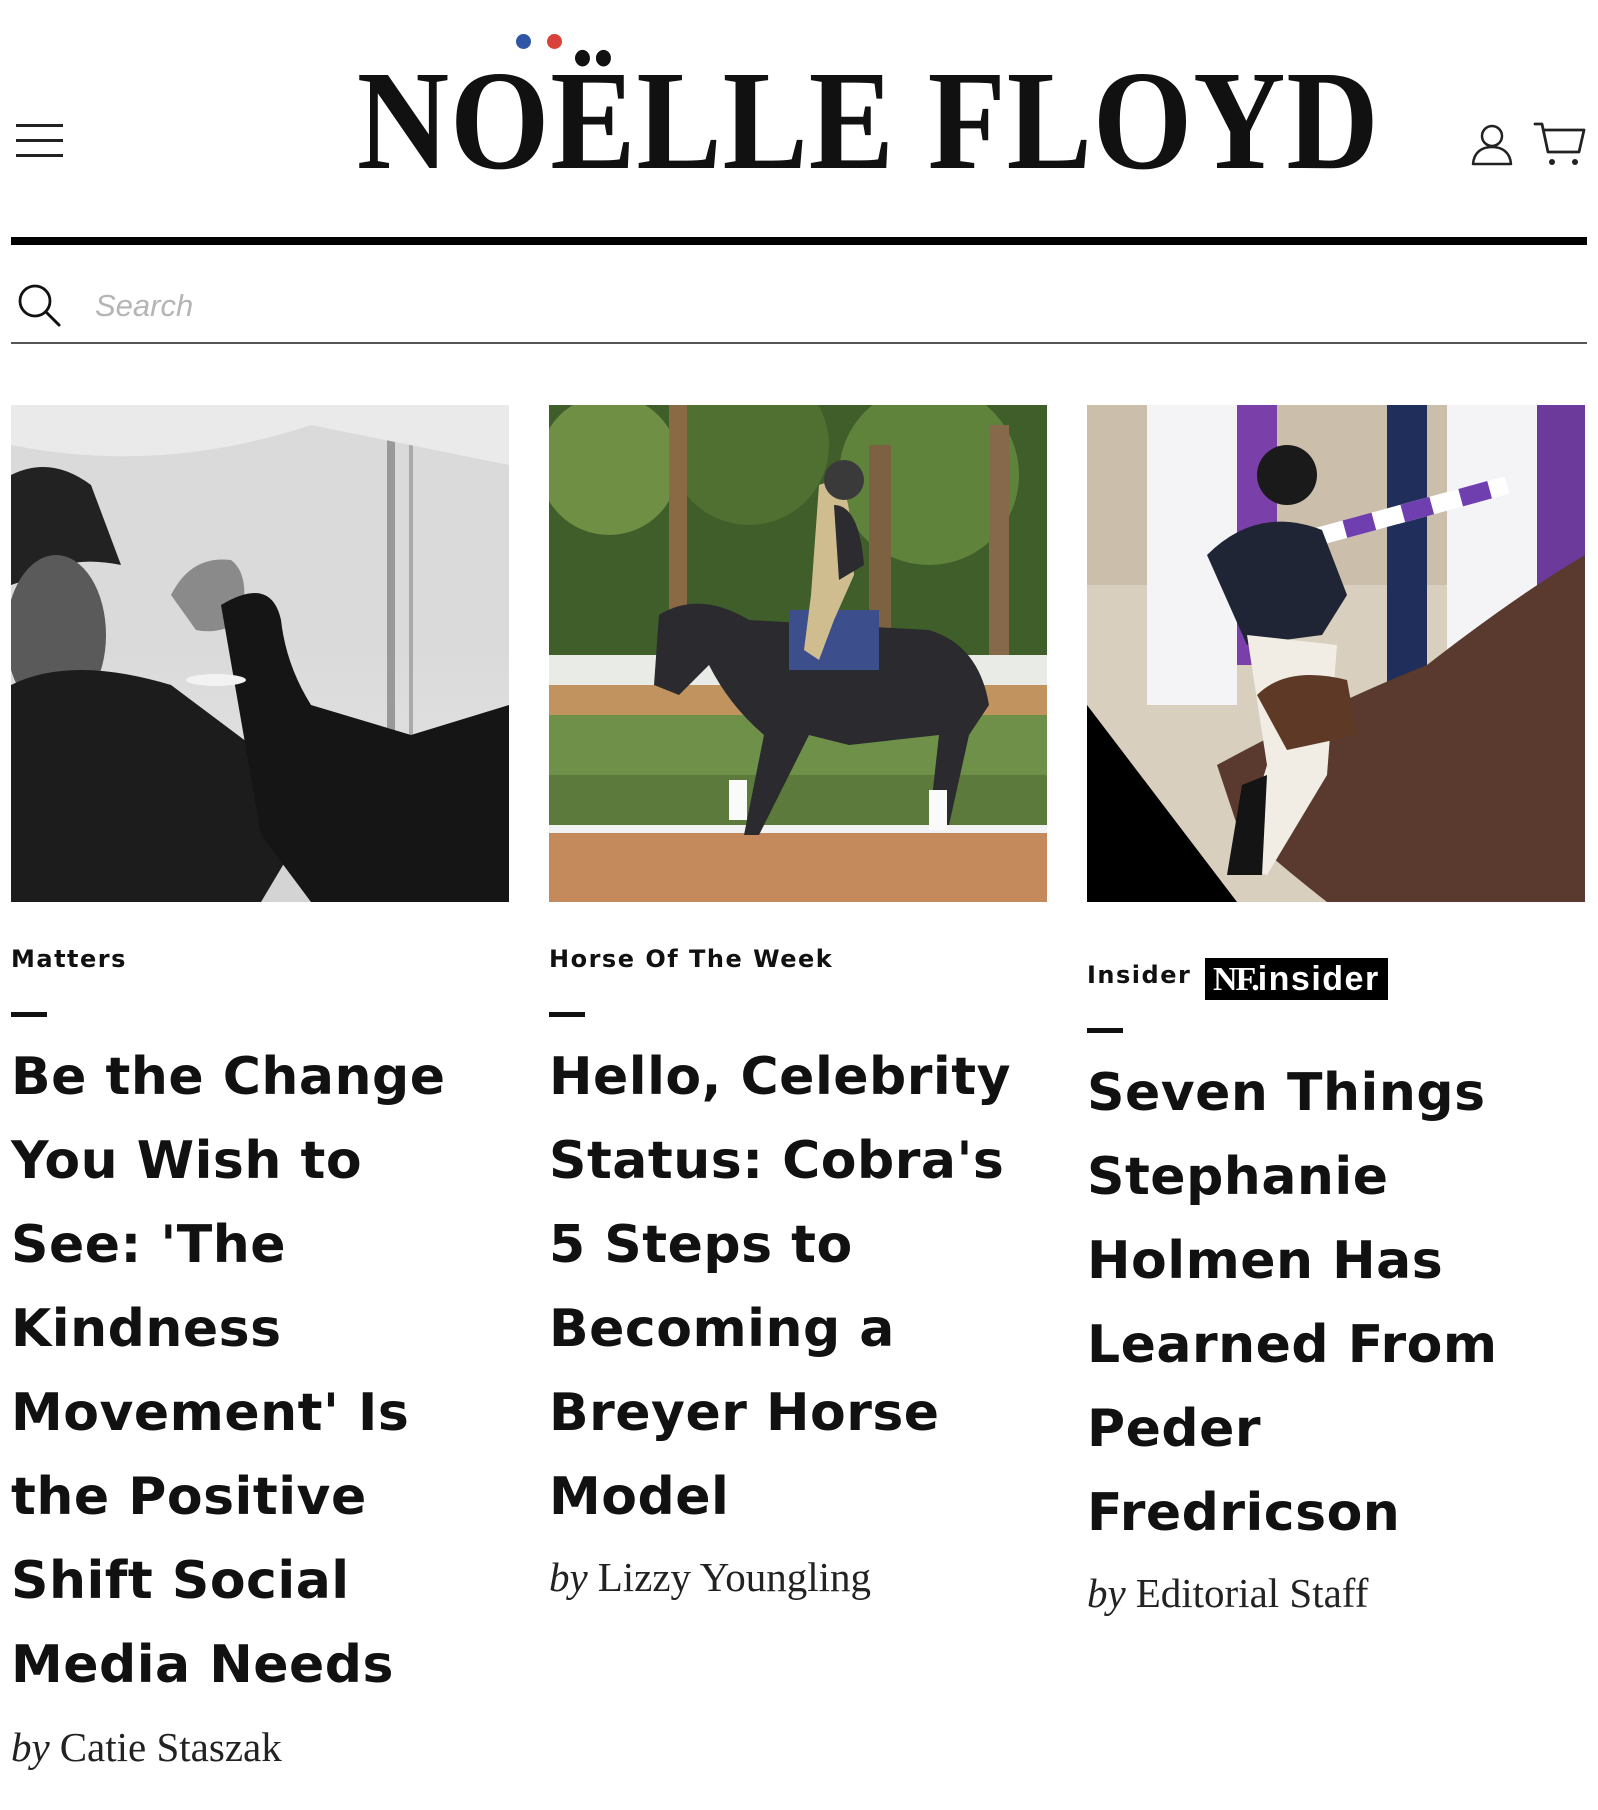 The height and width of the screenshot is (1810, 1598). What do you see at coordinates (1252, 1593) in the screenshot?
I see `author-name: Editorial Staff` at bounding box center [1252, 1593].